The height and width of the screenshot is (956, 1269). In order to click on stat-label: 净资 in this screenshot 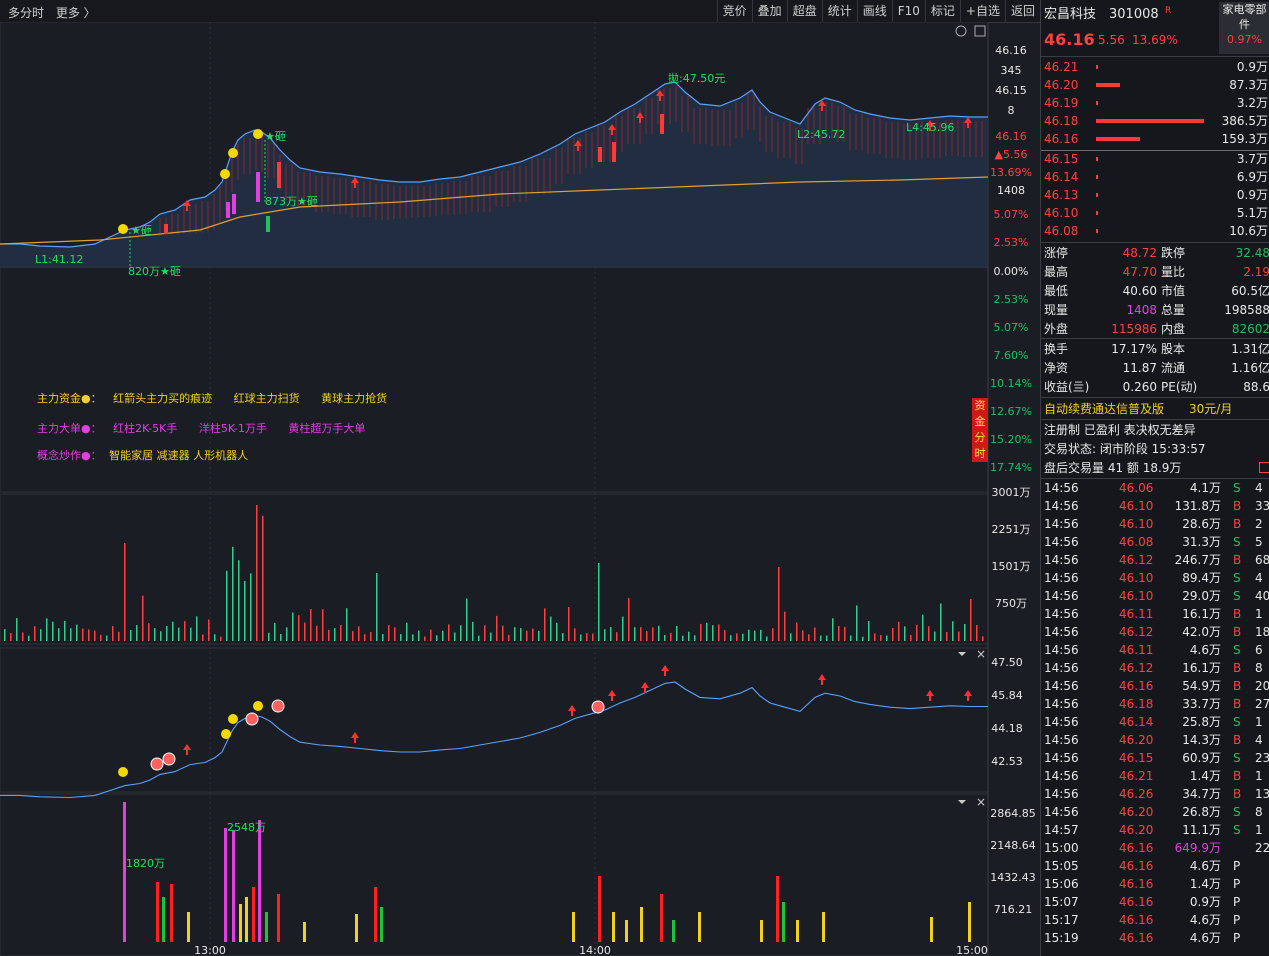, I will do `click(1056, 368)`.